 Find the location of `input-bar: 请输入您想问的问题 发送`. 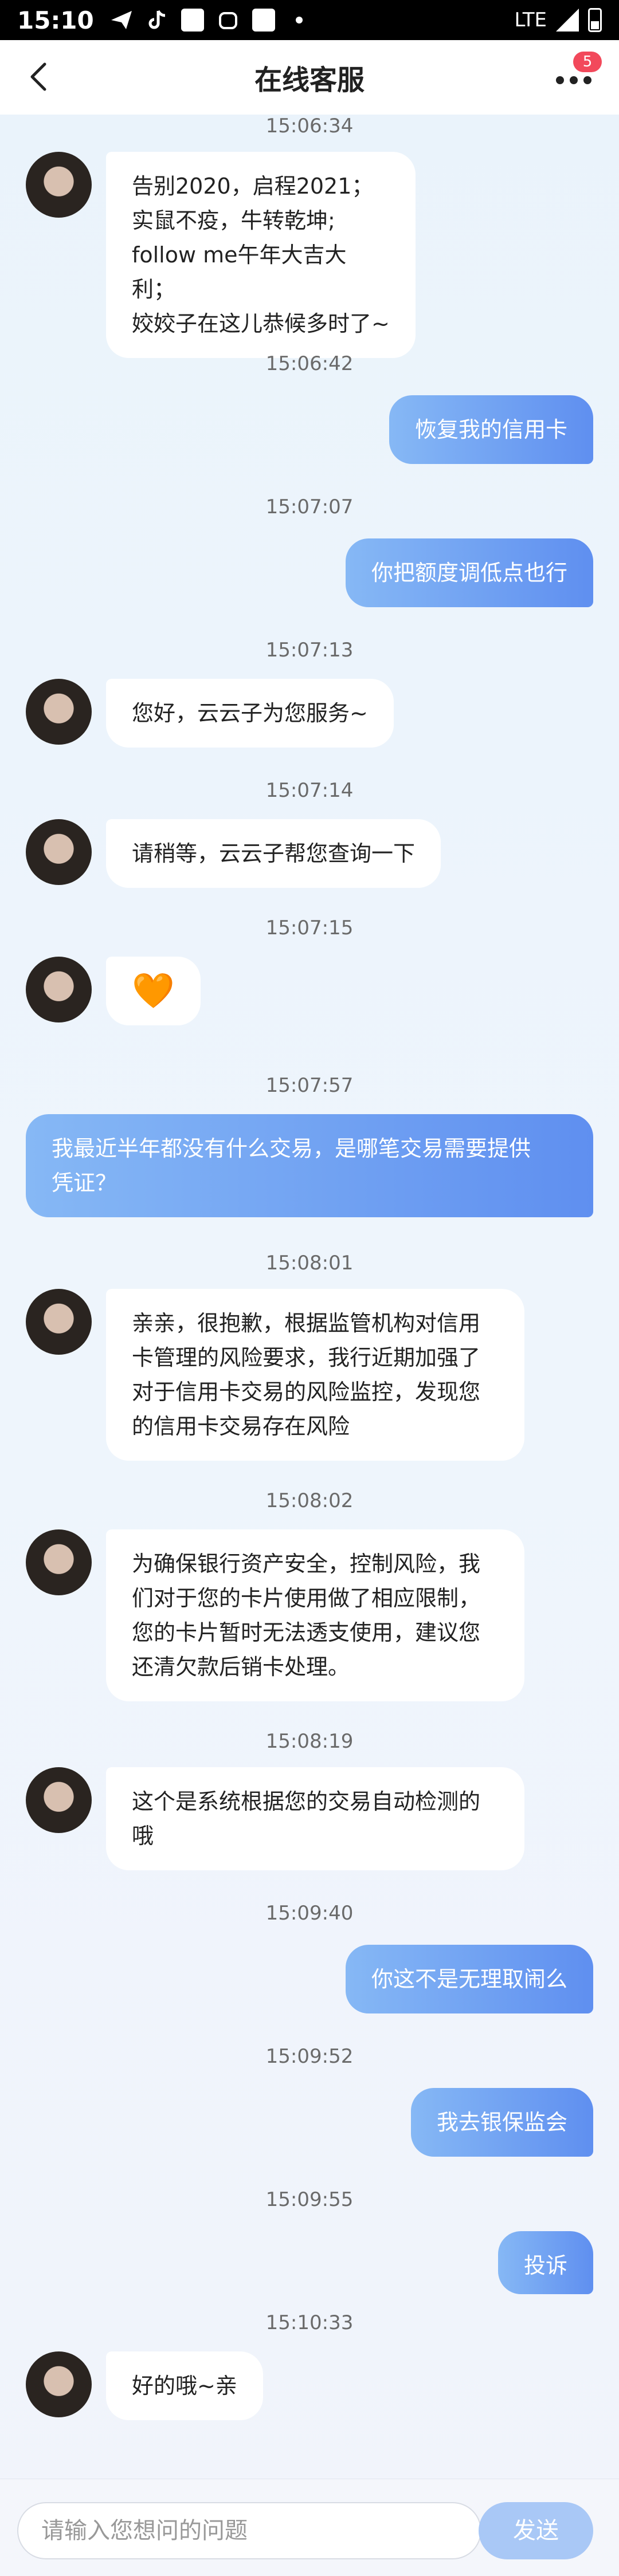

input-bar: 请输入您想问的问题 发送 is located at coordinates (309, 2527).